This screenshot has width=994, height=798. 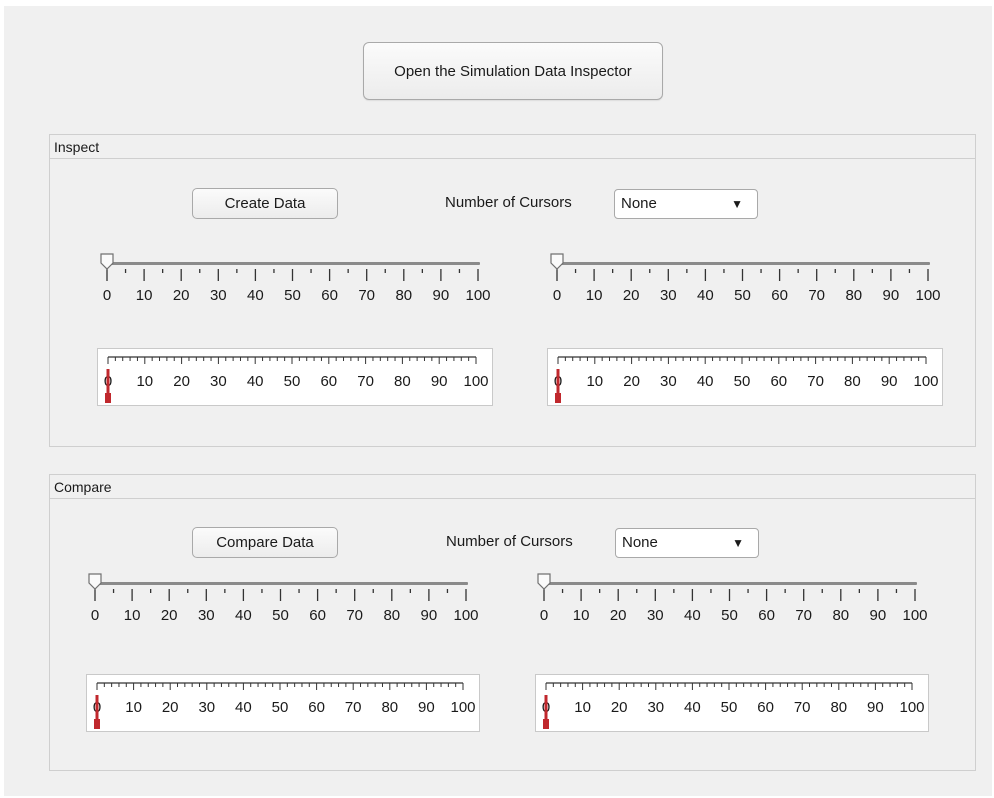 What do you see at coordinates (512, 487) in the screenshot?
I see `compare-panel-title: Compare` at bounding box center [512, 487].